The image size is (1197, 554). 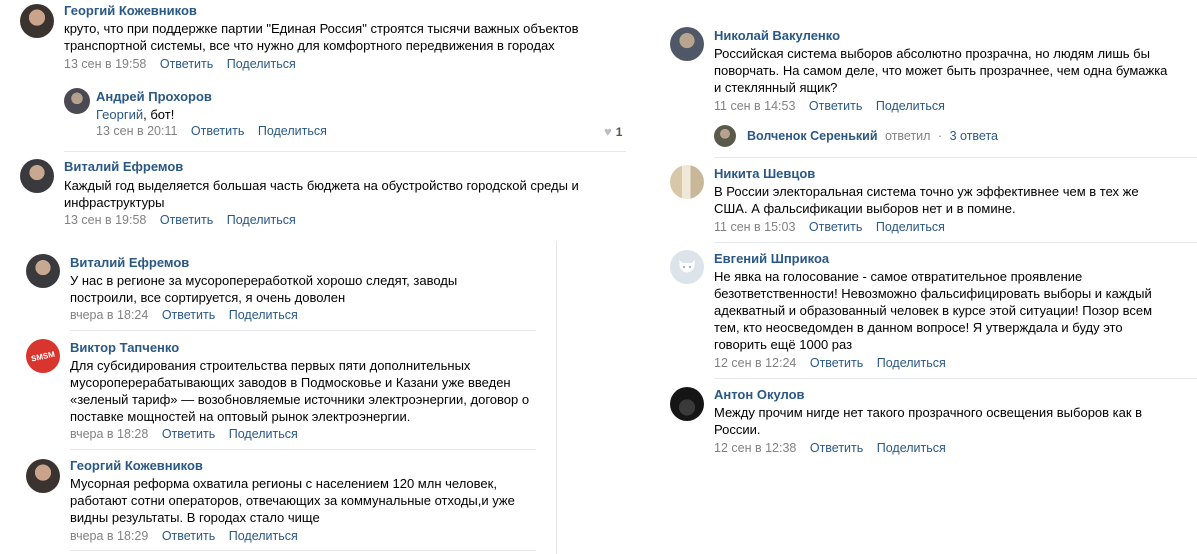 What do you see at coordinates (154, 96) in the screenshot?
I see `author-name: Андрей Прохоров` at bounding box center [154, 96].